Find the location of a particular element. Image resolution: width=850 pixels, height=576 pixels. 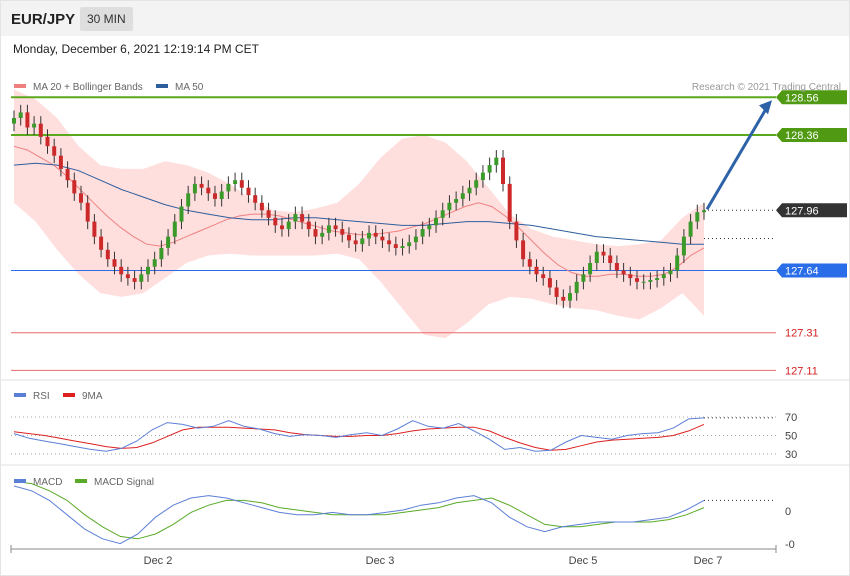

macd-tick-label: -0 is located at coordinates (790, 545).